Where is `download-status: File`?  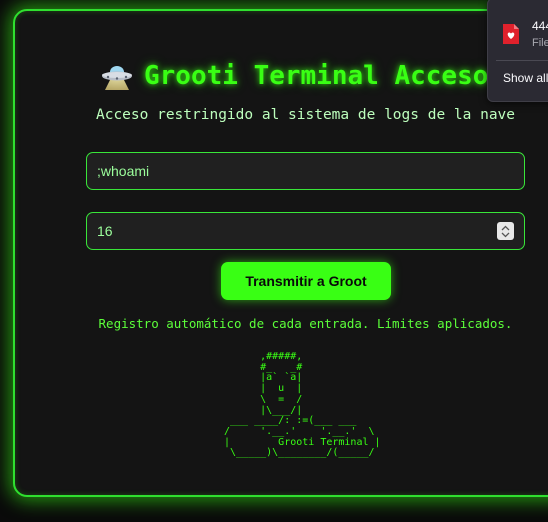 download-status: File is located at coordinates (540, 43).